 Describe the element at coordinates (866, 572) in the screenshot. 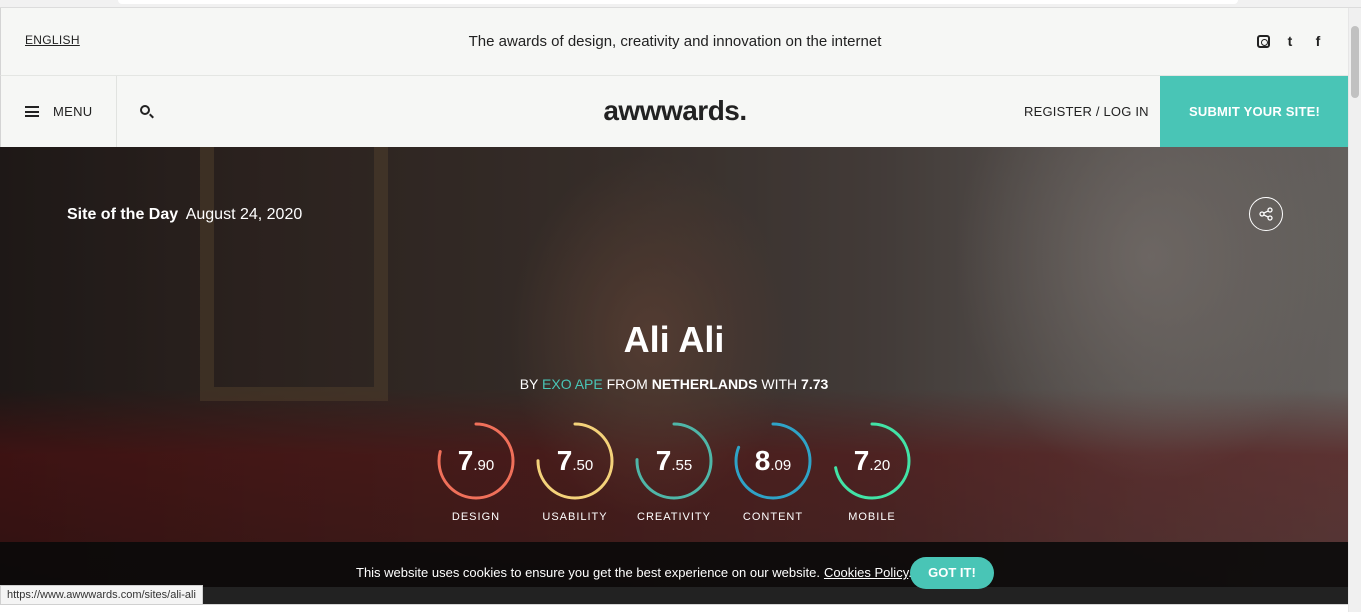

I see `cookies-policy-link: Cookies Policy` at that location.